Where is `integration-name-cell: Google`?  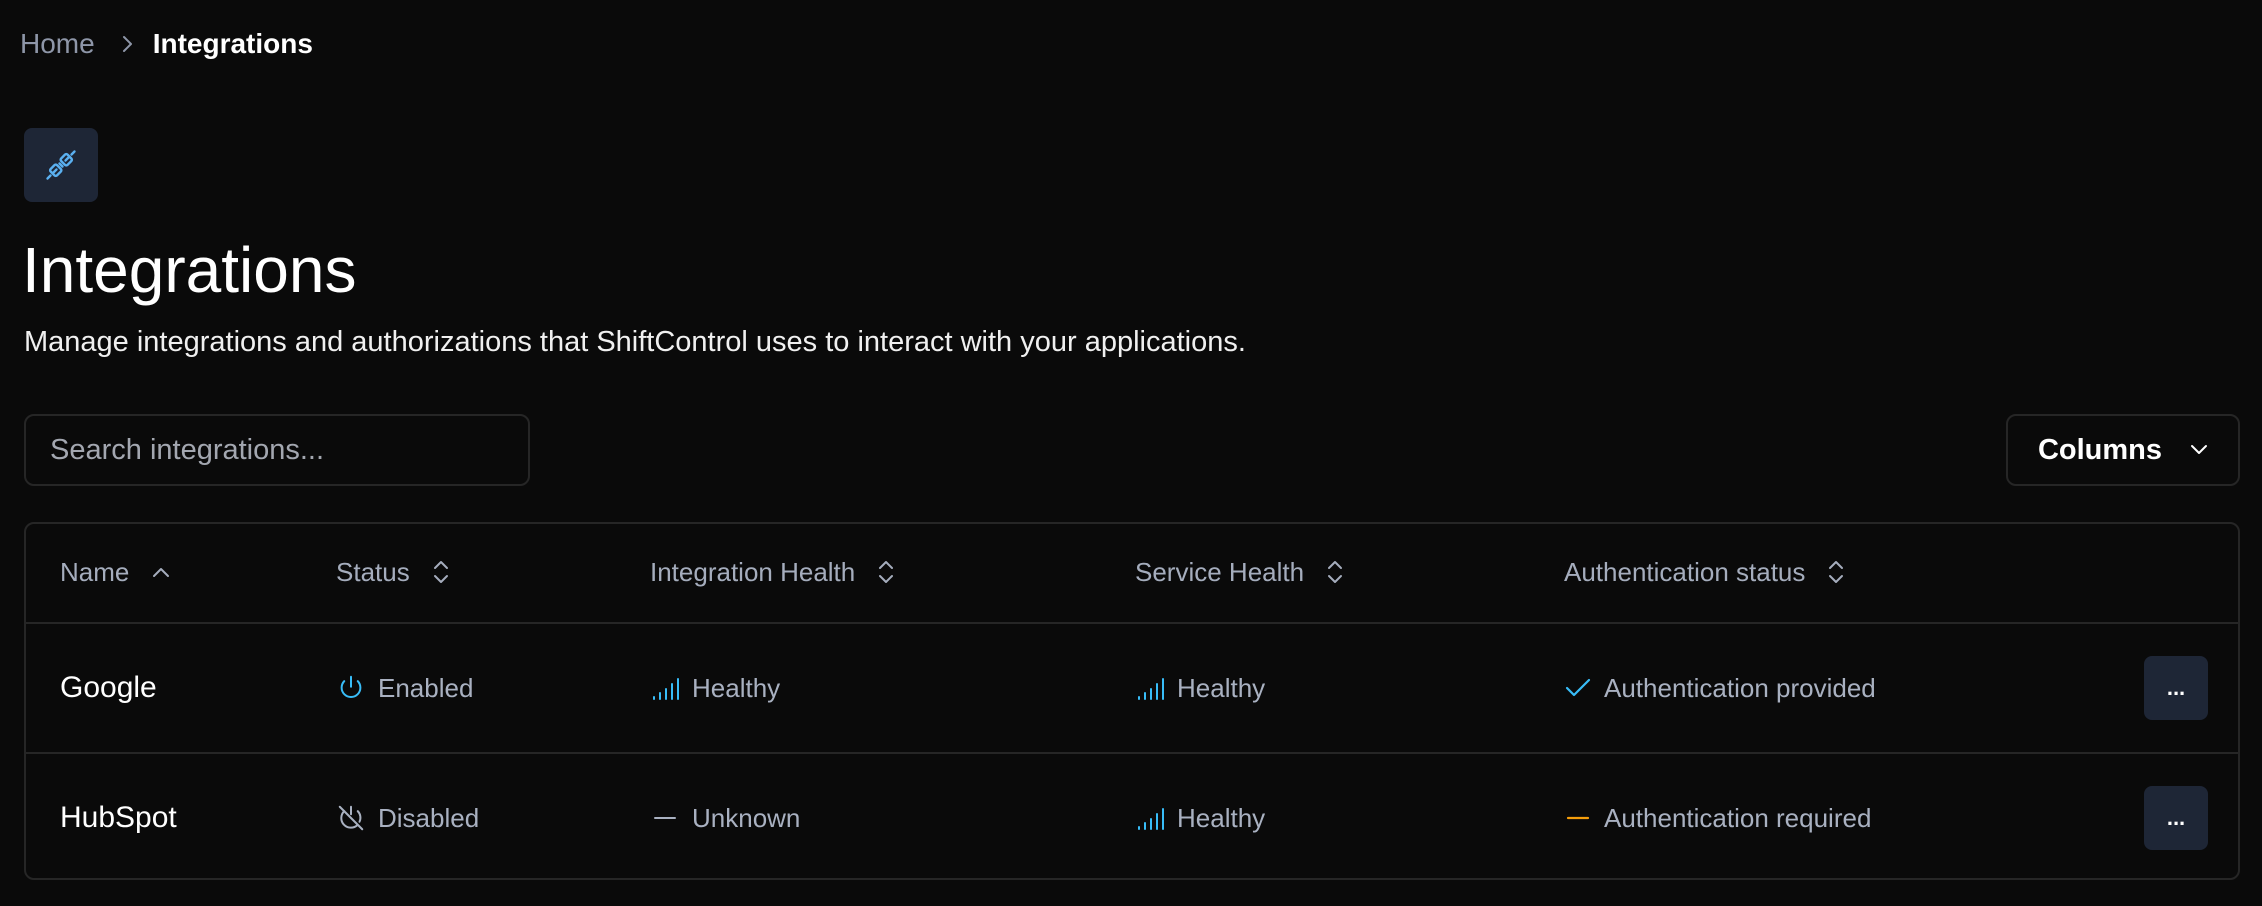 integration-name-cell: Google is located at coordinates (108, 688).